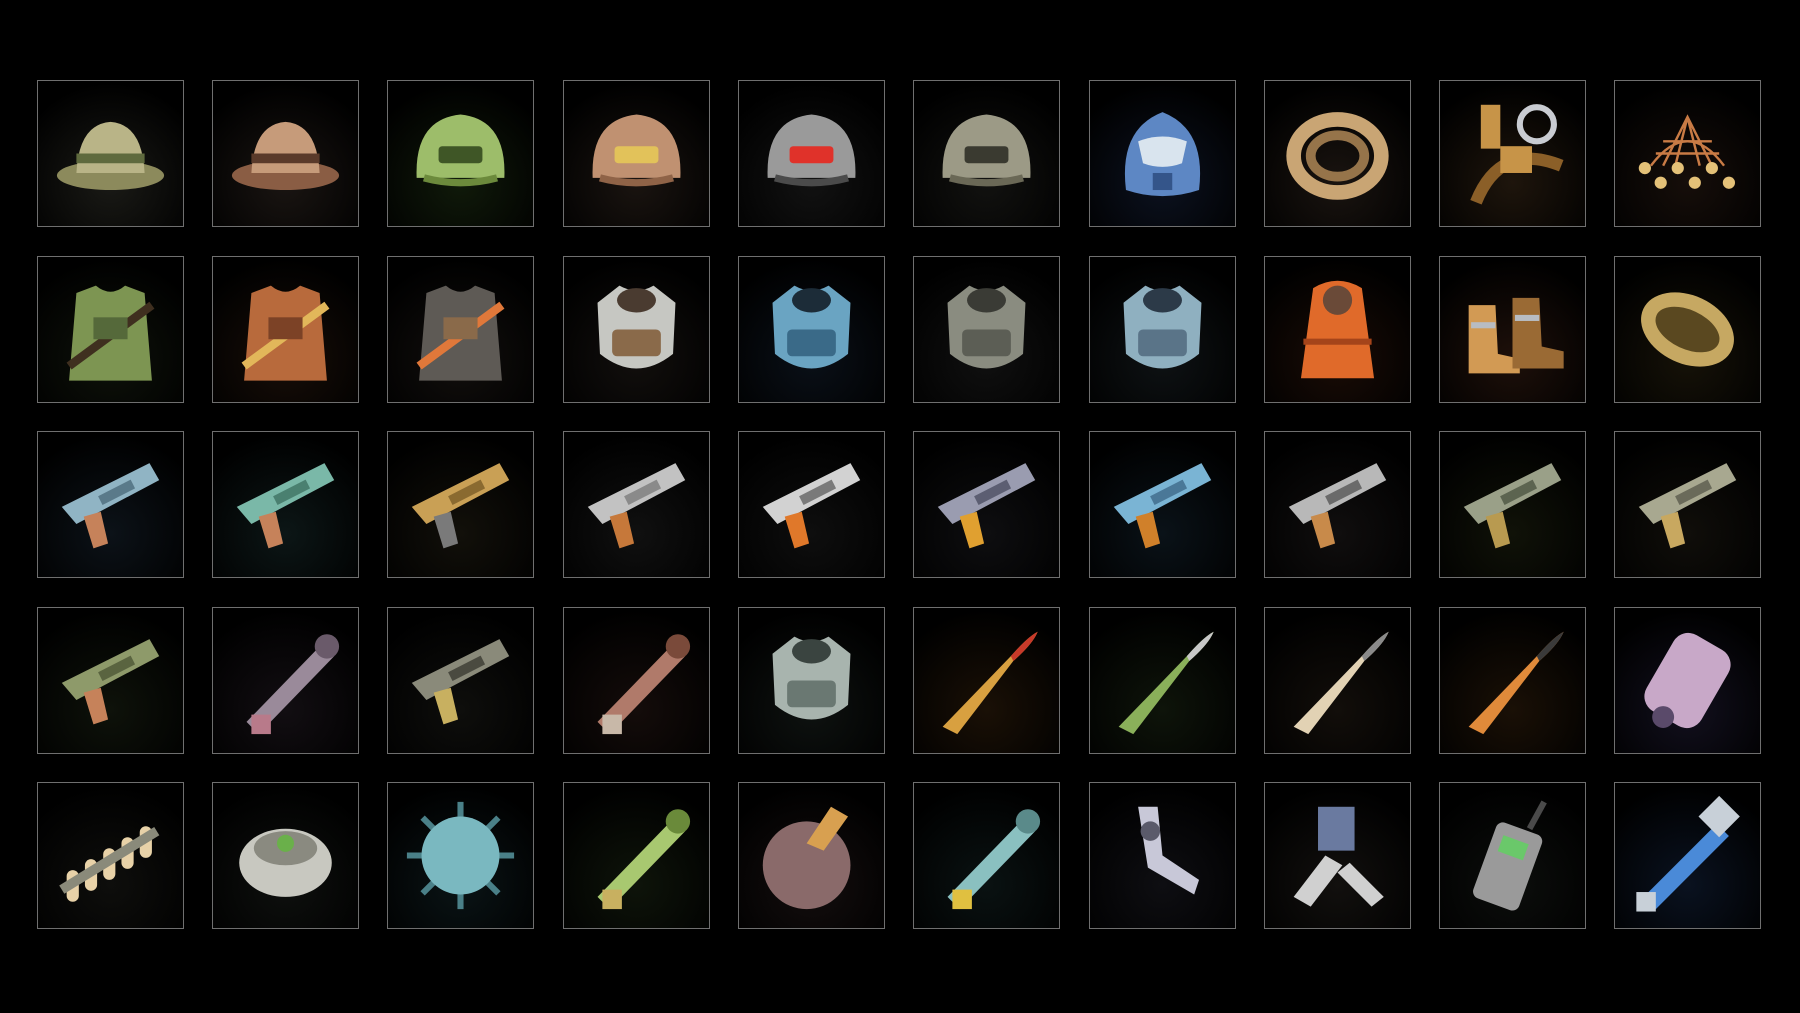 This screenshot has width=1800, height=1013. Describe the element at coordinates (644, 684) in the screenshot. I see `minigun-icon` at that location.